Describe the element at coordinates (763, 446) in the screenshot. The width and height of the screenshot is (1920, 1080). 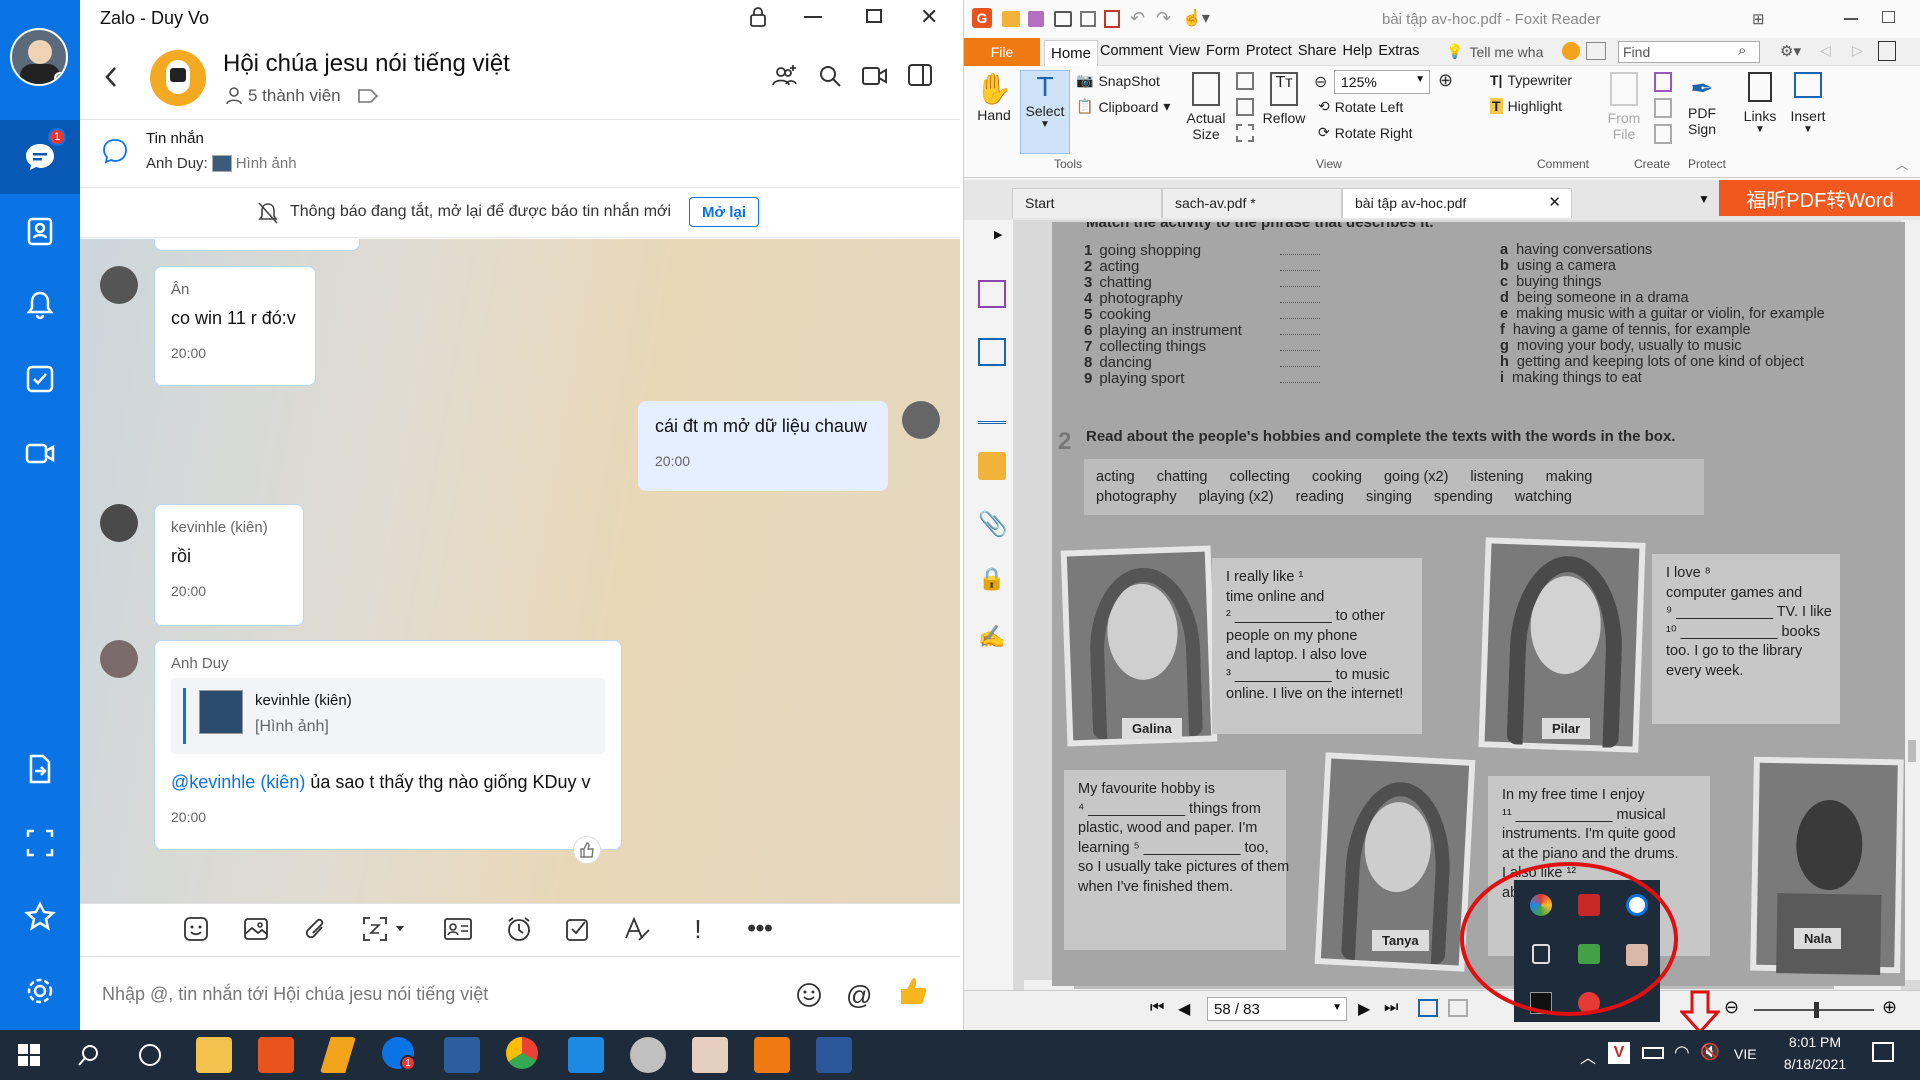
I see `message-bubble-self: cái đt m mở dữ liệu chauw 20:00` at that location.